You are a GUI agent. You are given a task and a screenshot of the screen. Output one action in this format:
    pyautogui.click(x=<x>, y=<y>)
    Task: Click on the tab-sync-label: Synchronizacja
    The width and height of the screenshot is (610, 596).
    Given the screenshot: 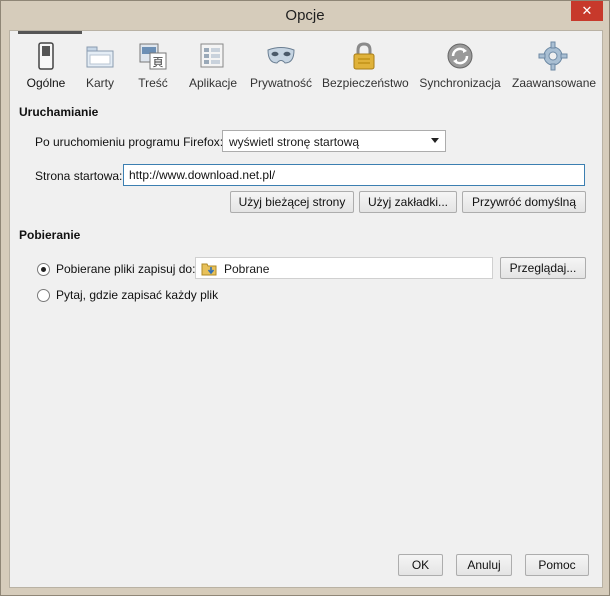 What is the action you would take?
    pyautogui.click(x=460, y=83)
    